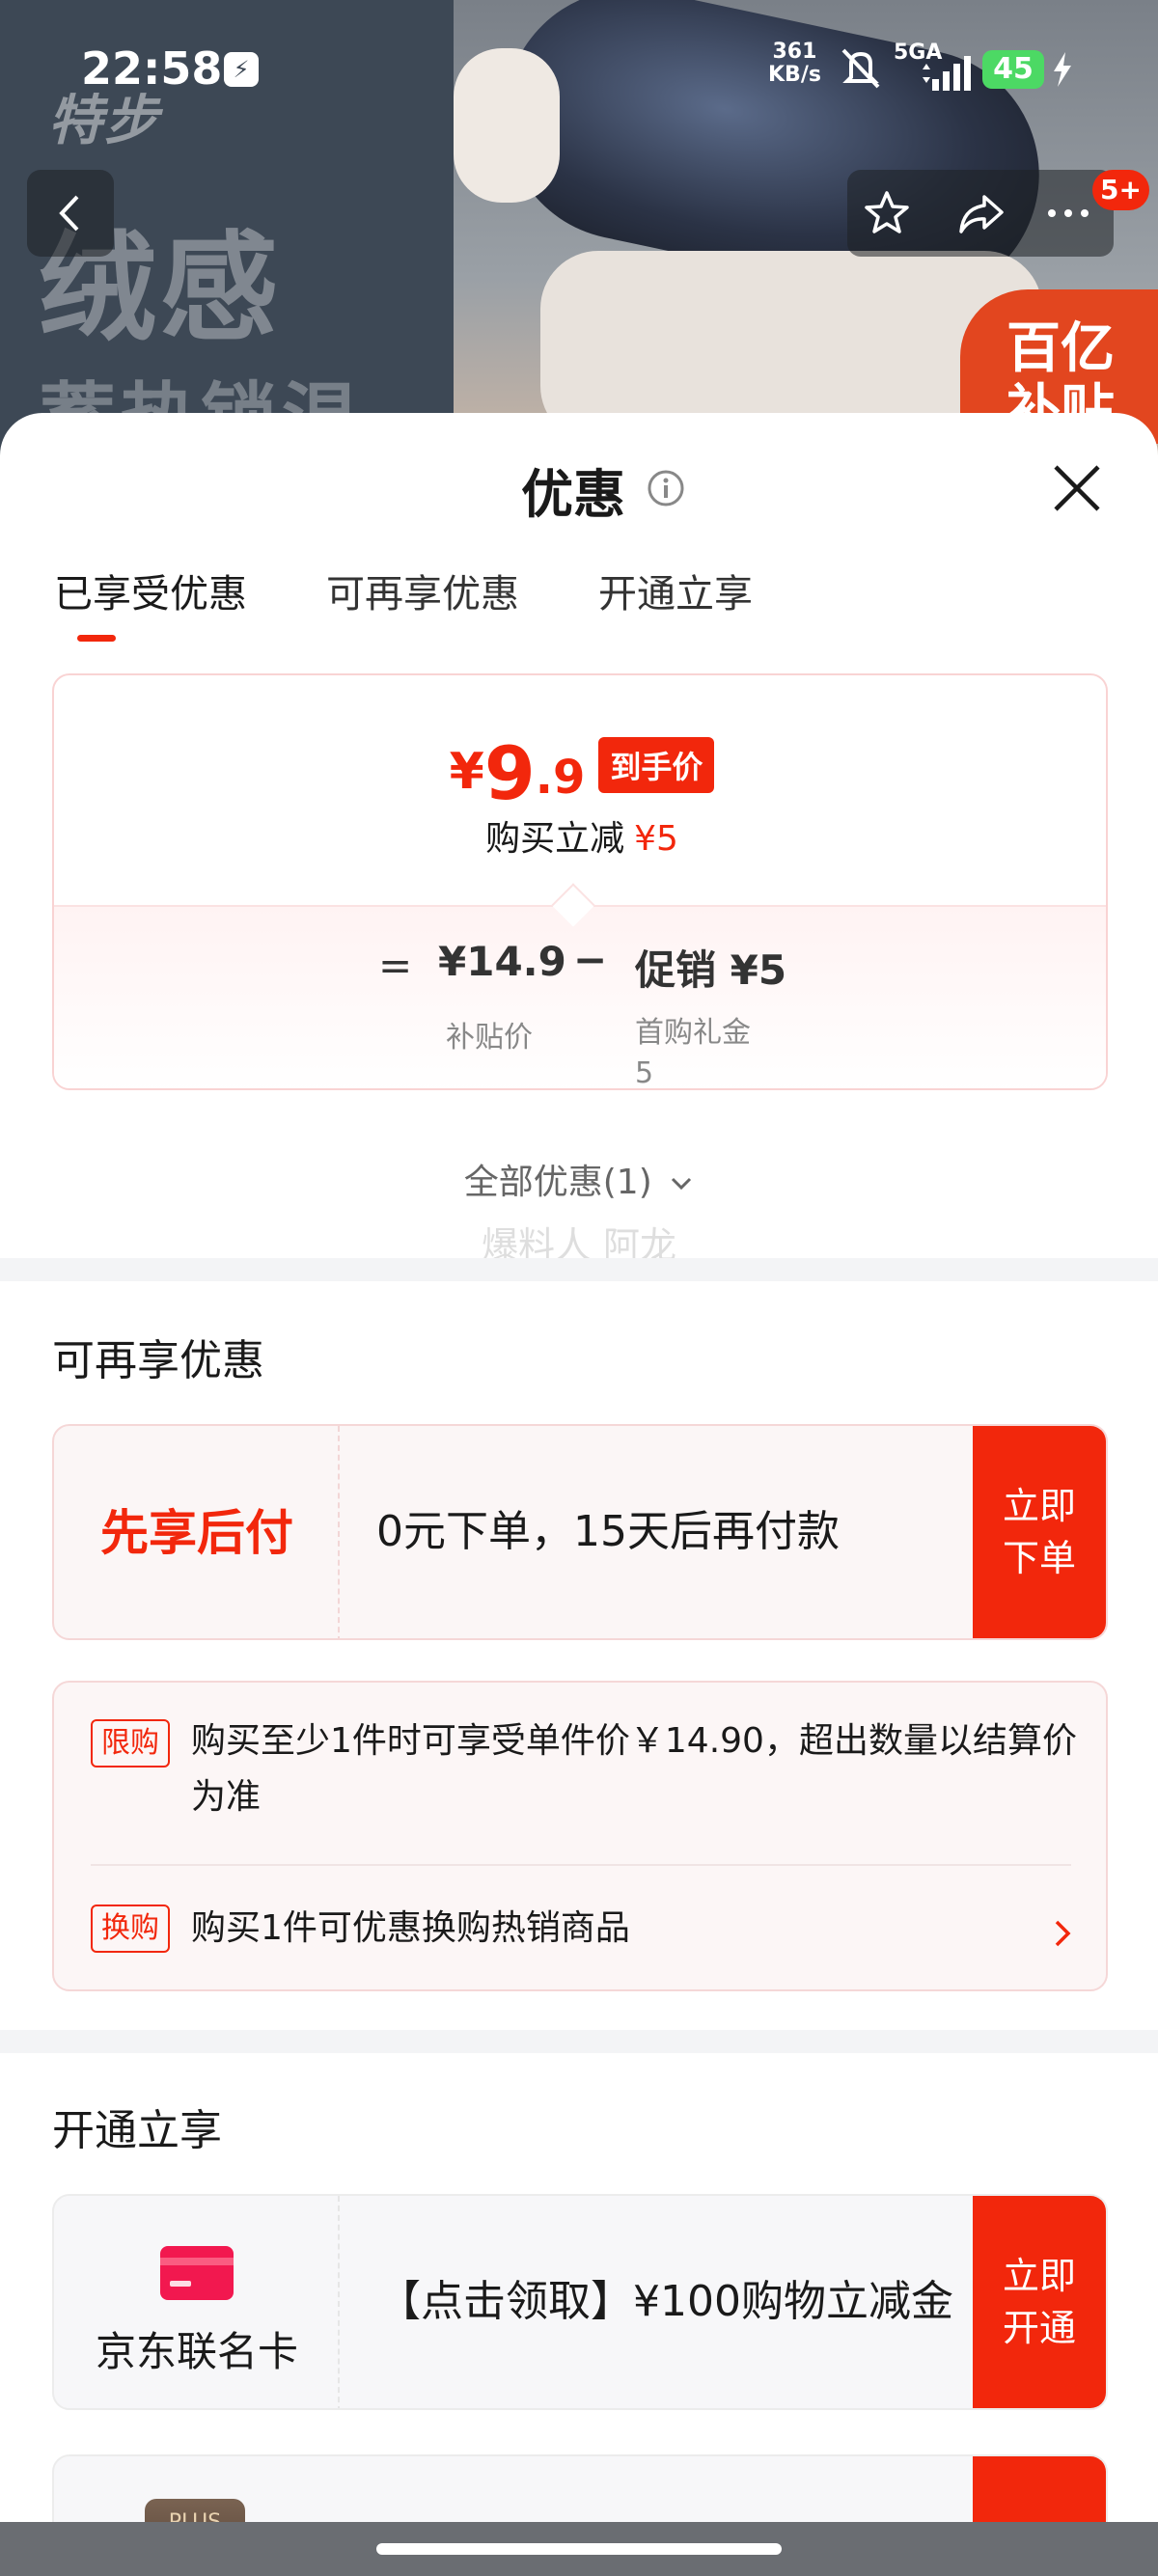 The image size is (1158, 2576). What do you see at coordinates (666, 488) in the screenshot?
I see `info-icon` at bounding box center [666, 488].